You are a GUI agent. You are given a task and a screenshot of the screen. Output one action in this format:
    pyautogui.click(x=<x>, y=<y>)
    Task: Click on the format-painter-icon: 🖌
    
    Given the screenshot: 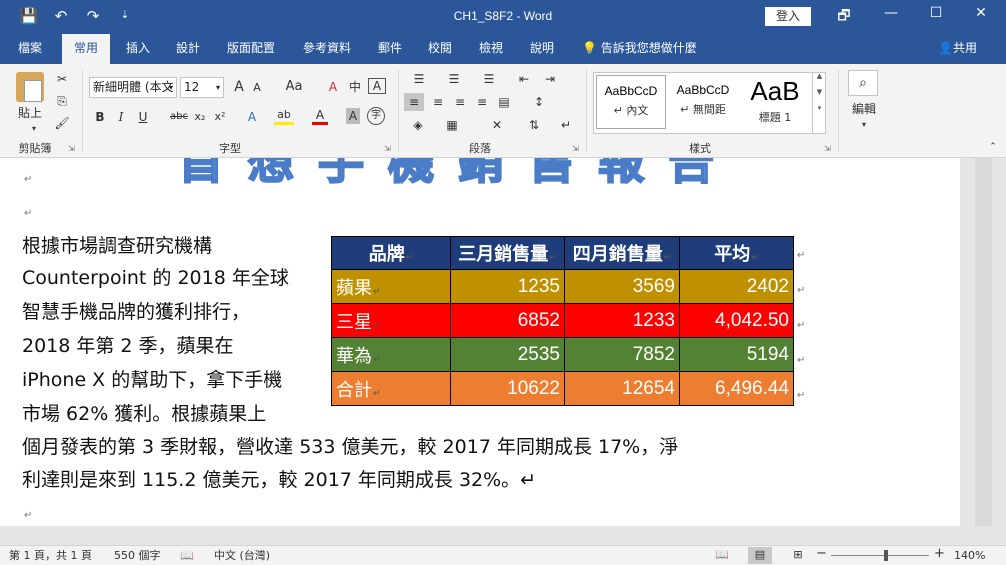 What is the action you would take?
    pyautogui.click(x=62, y=123)
    